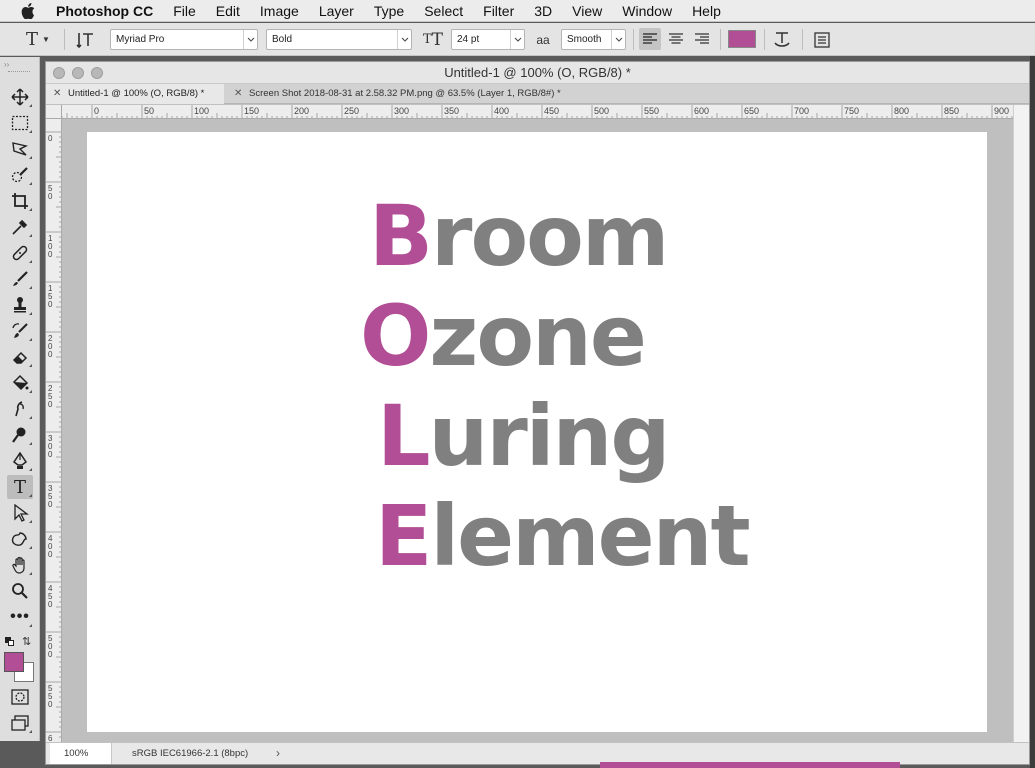 This screenshot has width=1035, height=768. Describe the element at coordinates (20, 697) in the screenshot. I see `quick-mask-button` at that location.